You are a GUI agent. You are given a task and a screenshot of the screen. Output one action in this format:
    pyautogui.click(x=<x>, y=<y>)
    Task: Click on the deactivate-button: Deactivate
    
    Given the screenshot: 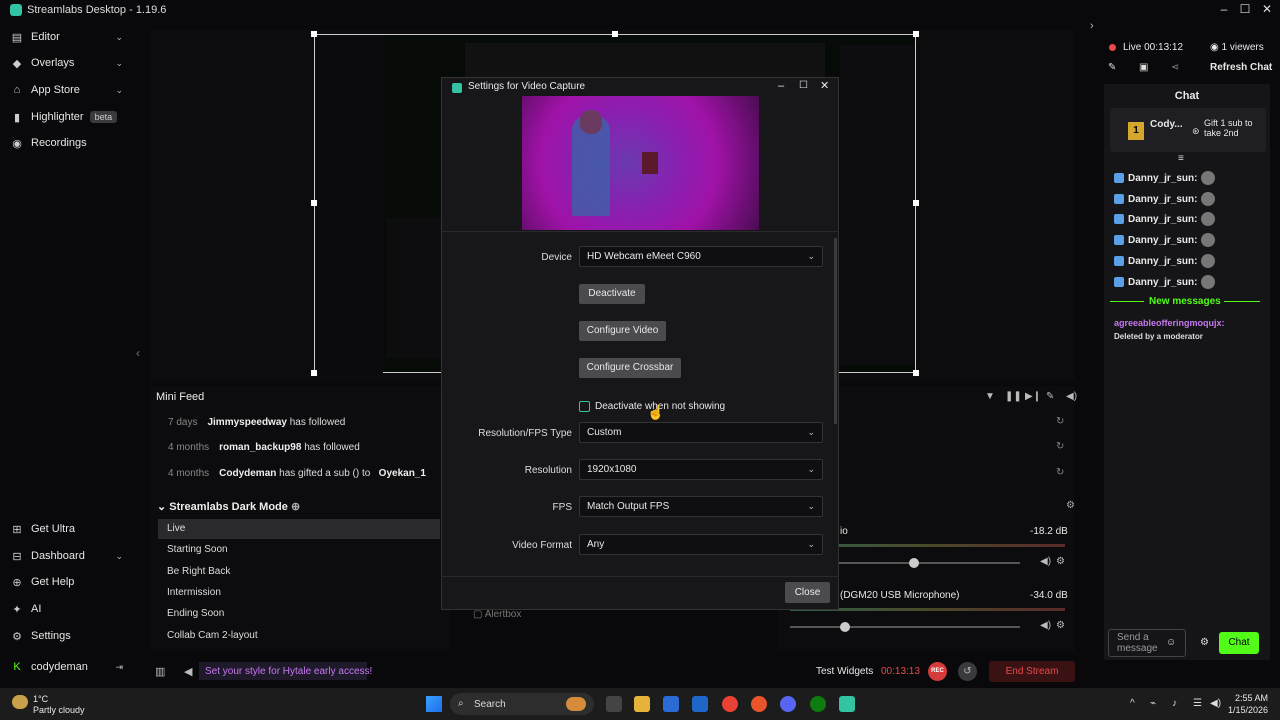 What is the action you would take?
    pyautogui.click(x=612, y=294)
    